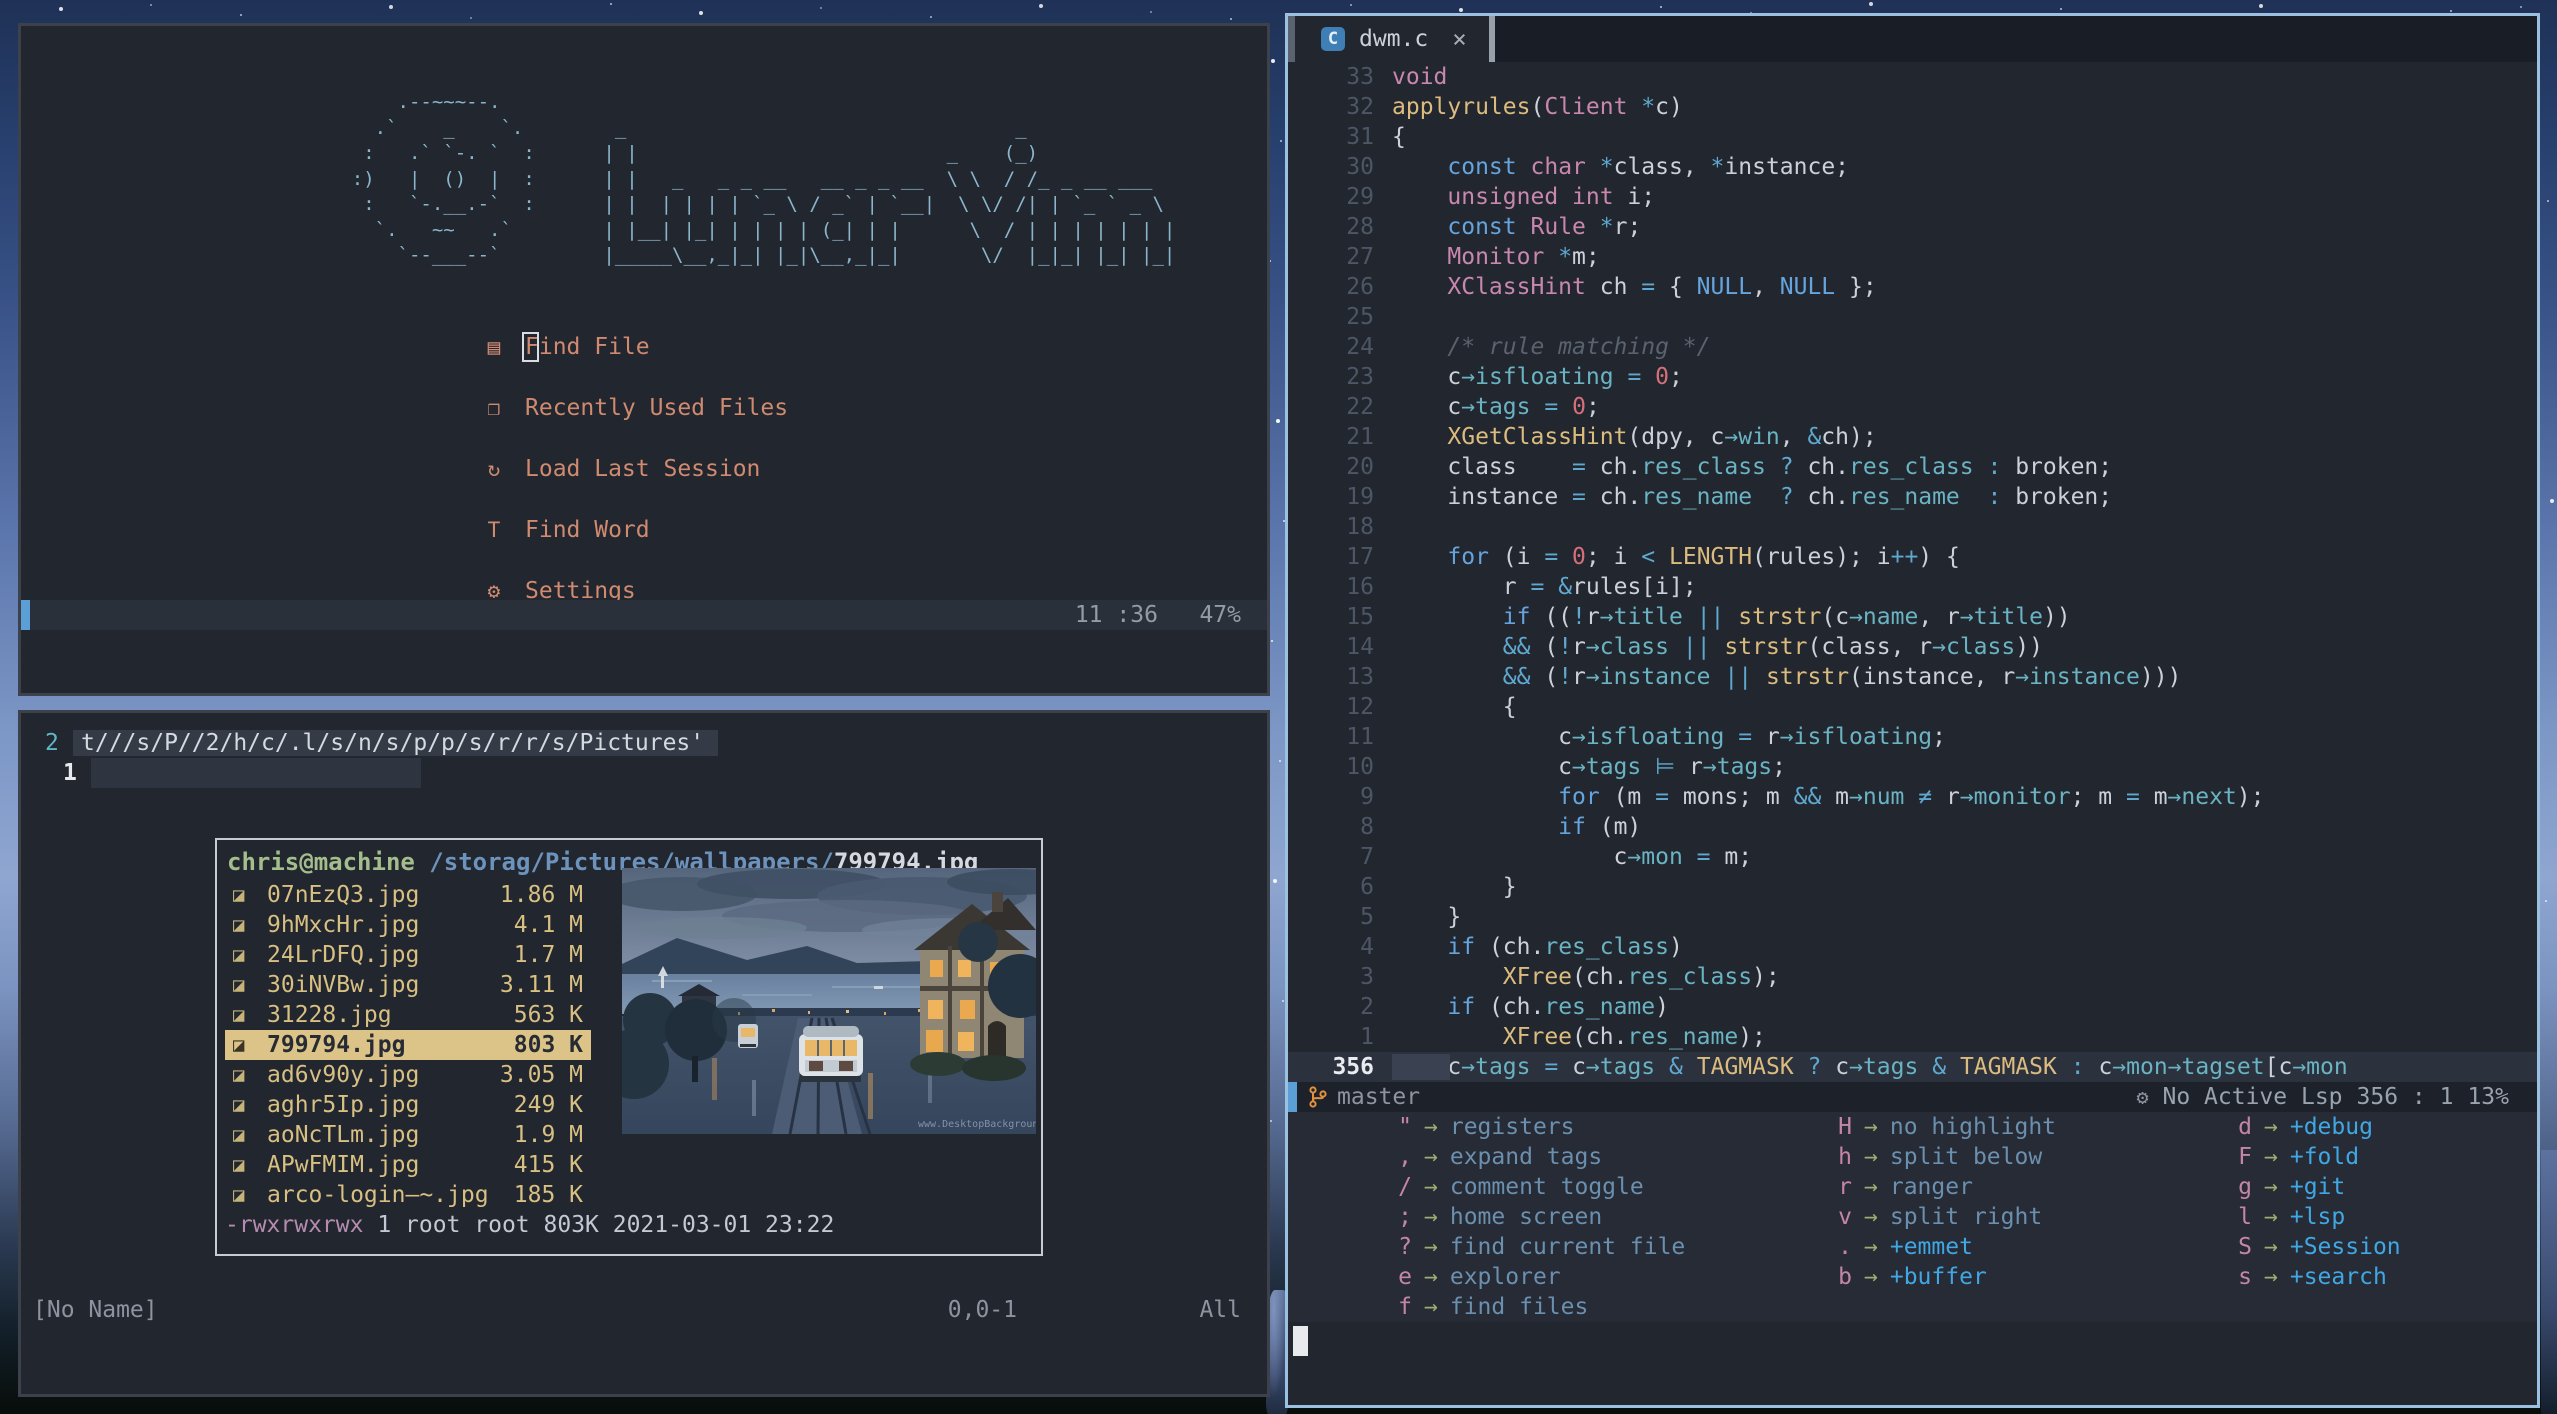 Image resolution: width=2557 pixels, height=1414 pixels. Describe the element at coordinates (1405, 1187) in the screenshot. I see `whichkey-key: /` at that location.